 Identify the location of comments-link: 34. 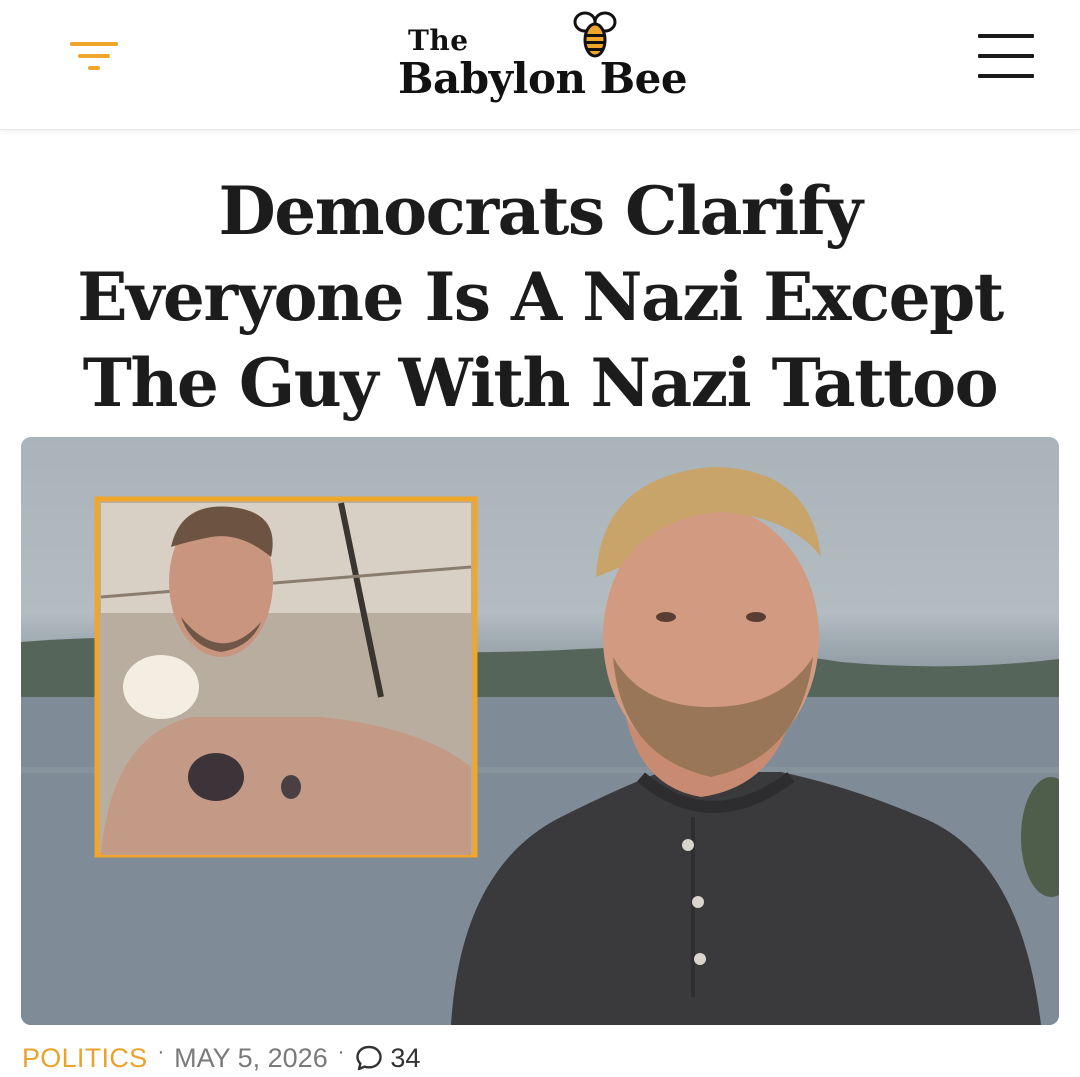
(387, 1058).